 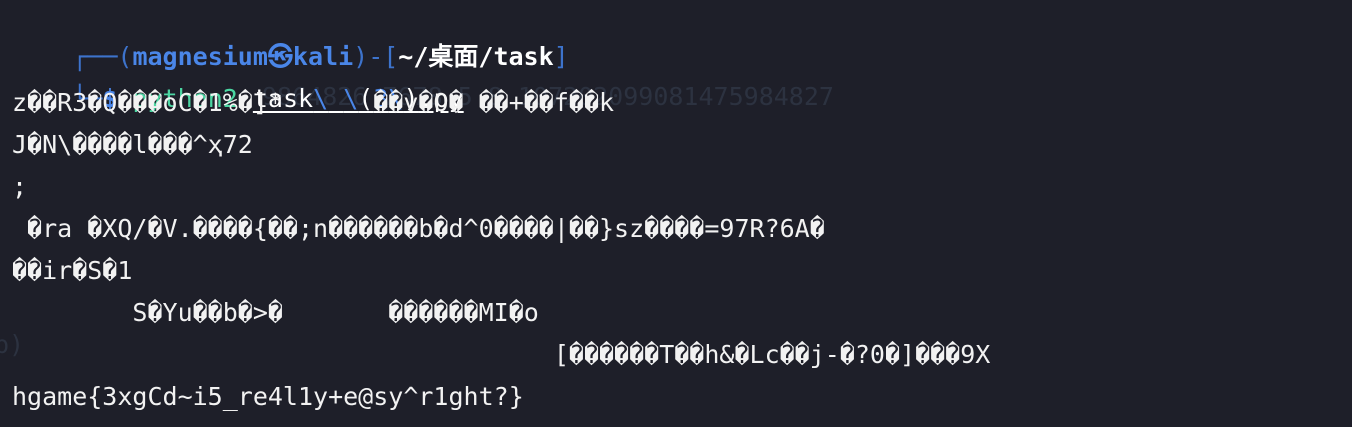 I want to click on output-line-2: J�N\����l���^ҳ72, so click(x=132, y=144).